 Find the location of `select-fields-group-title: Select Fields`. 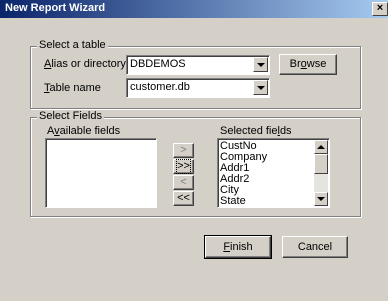

select-fields-group-title: Select Fields is located at coordinates (70, 116).